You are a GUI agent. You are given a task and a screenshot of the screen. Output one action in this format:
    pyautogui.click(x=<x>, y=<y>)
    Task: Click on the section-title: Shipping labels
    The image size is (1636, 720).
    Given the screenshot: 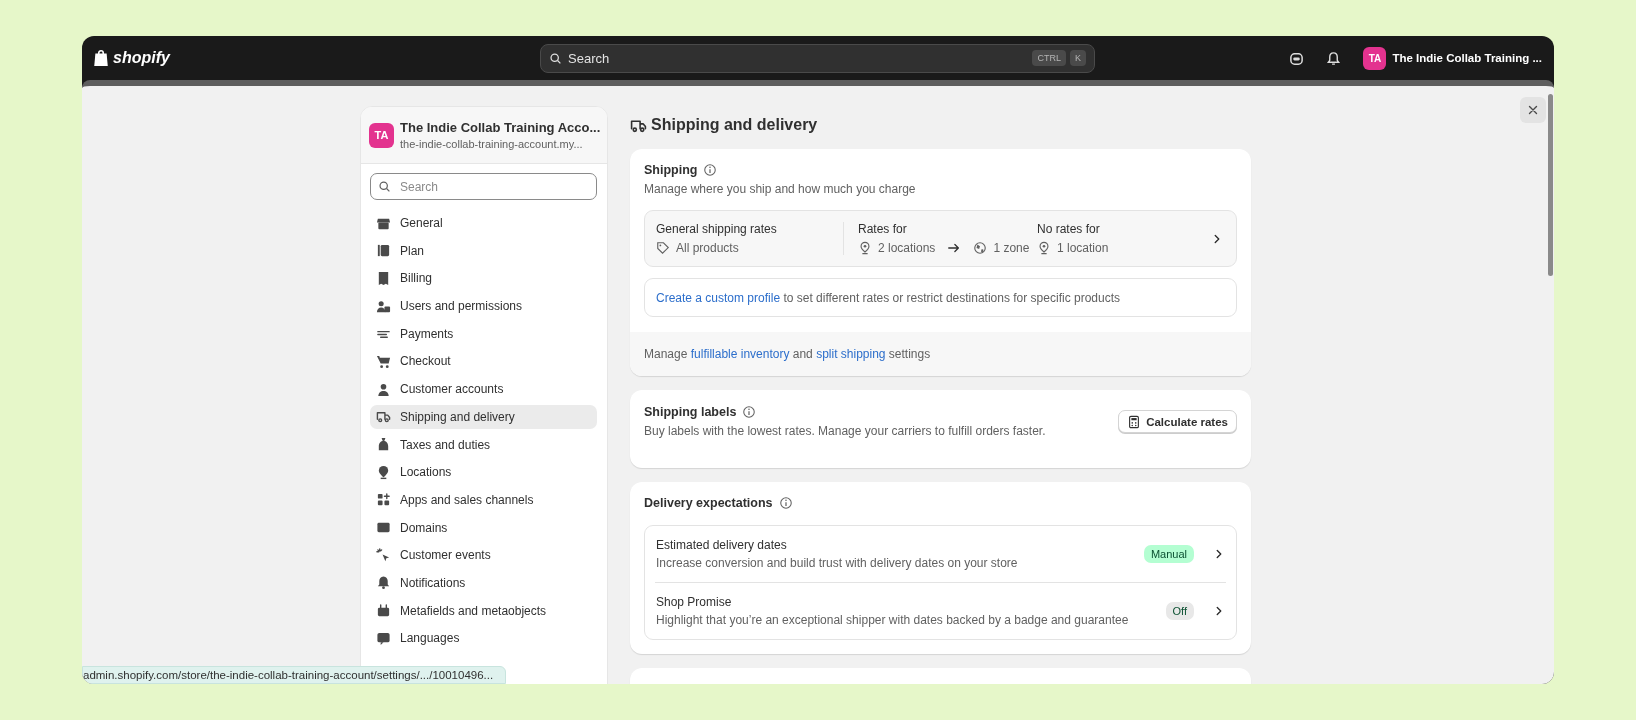 What is the action you would take?
    pyautogui.click(x=690, y=412)
    